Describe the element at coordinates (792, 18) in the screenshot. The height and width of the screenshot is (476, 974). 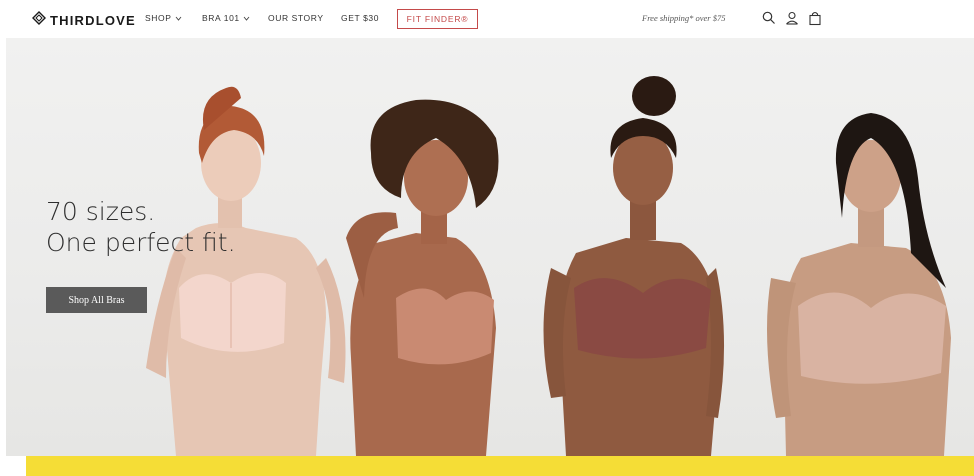
I see `account-icon` at that location.